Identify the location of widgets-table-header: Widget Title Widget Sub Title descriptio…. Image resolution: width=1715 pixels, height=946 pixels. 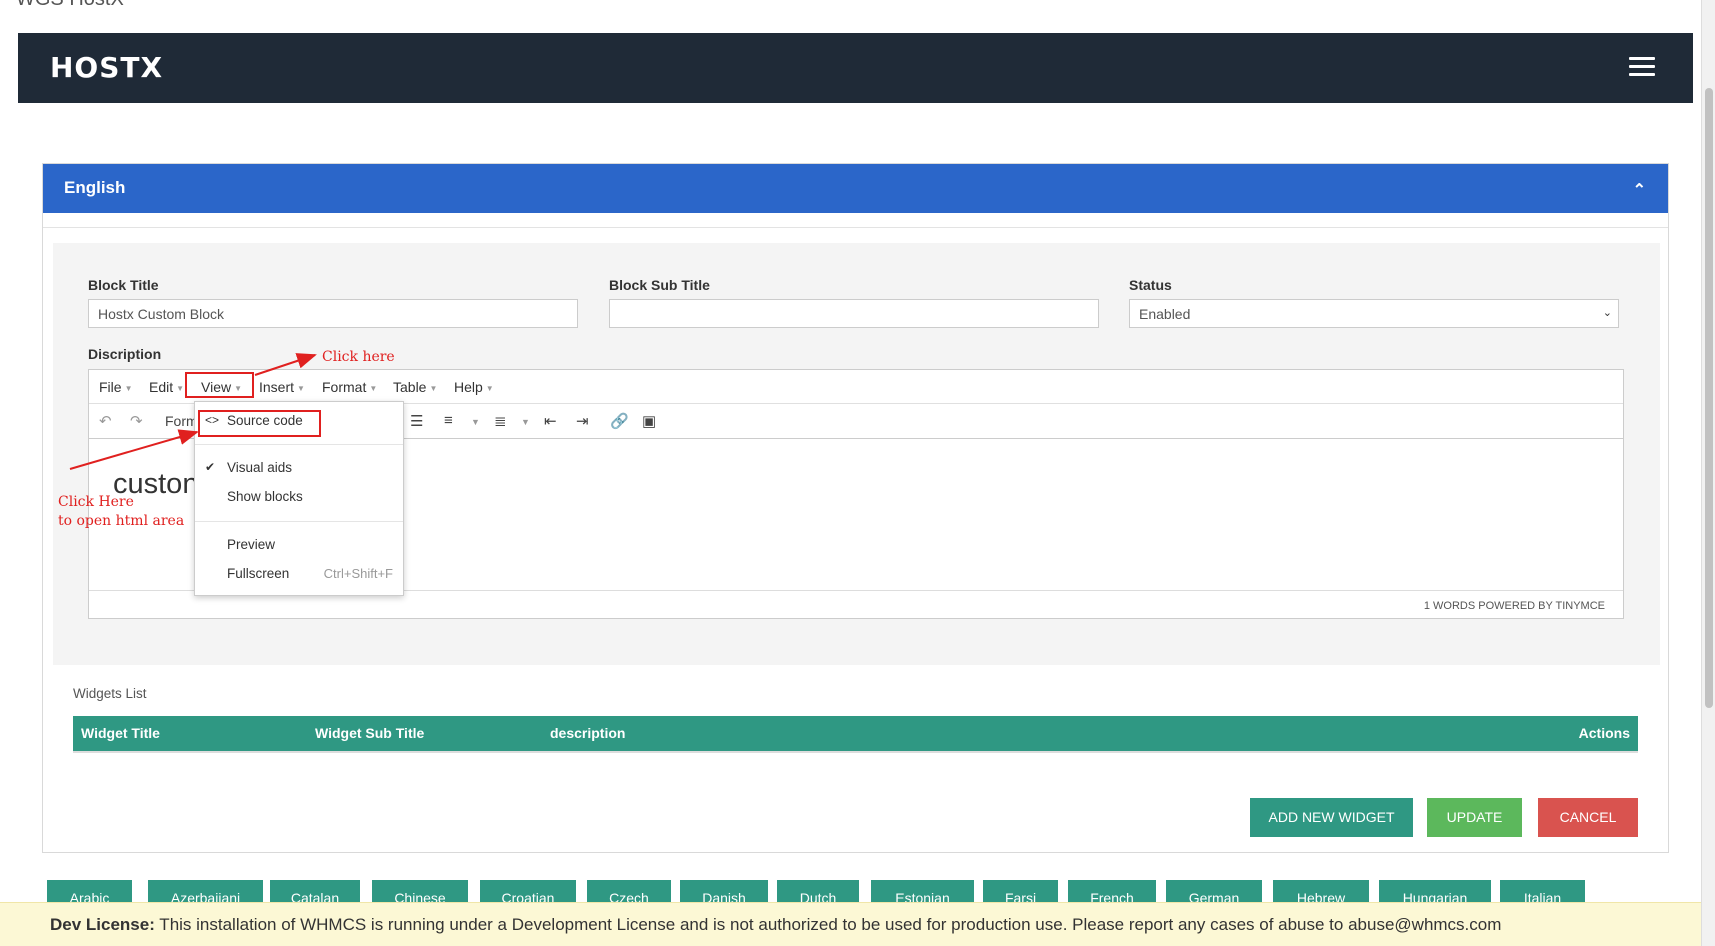
(855, 733).